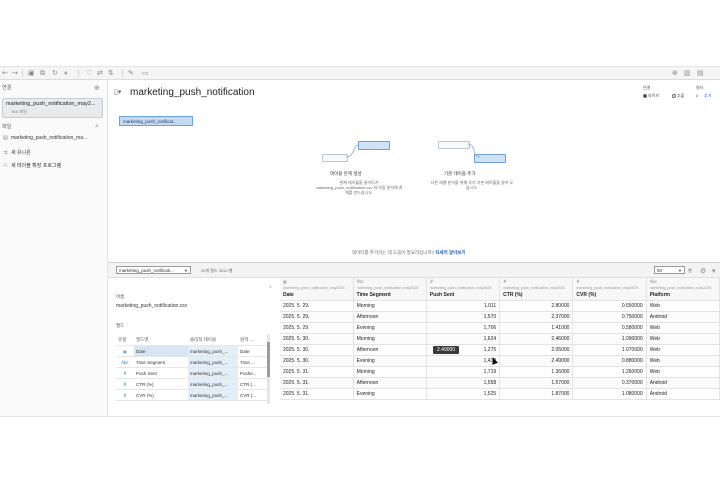 This screenshot has height=480, width=720. I want to click on field-name: Time Segment, so click(161, 362).